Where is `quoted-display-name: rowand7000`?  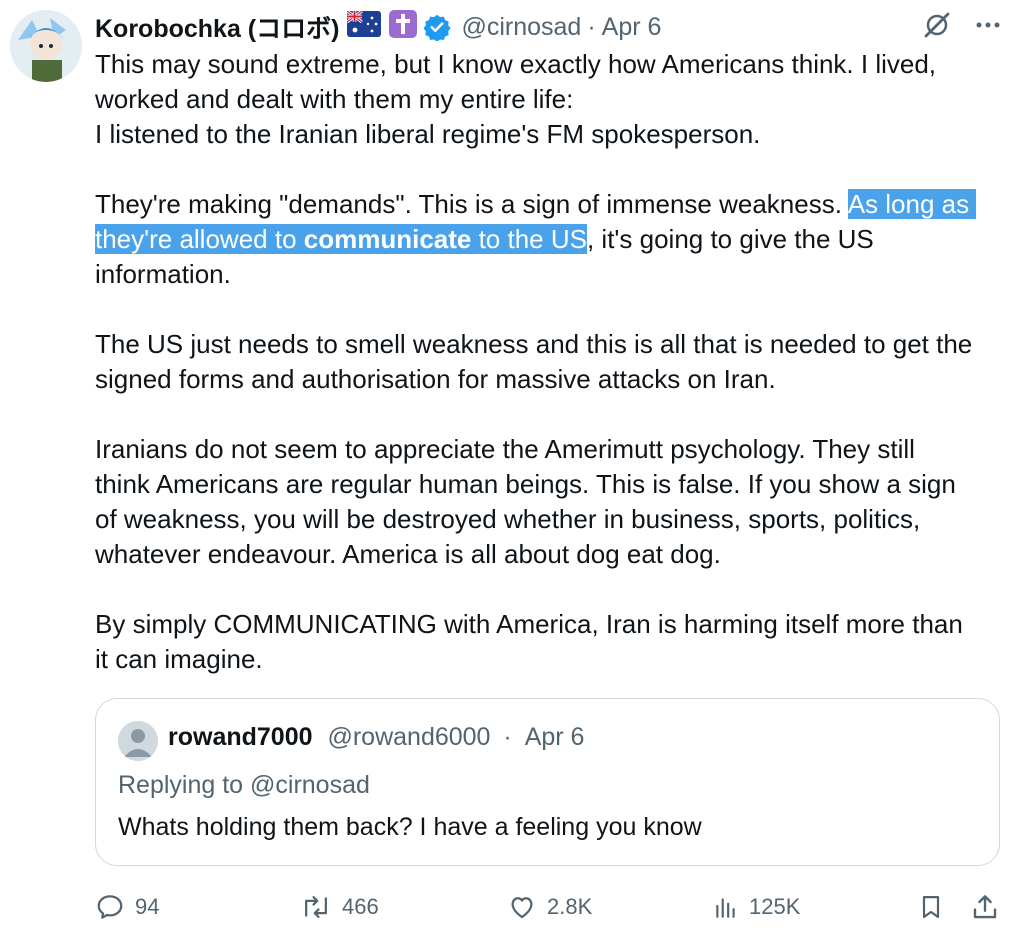
quoted-display-name: rowand7000 is located at coordinates (240, 737).